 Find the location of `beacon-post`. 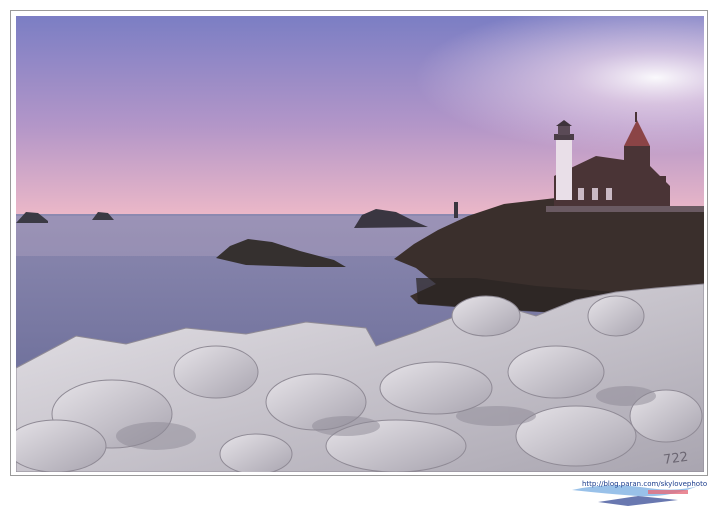

beacon-post is located at coordinates (456, 210).